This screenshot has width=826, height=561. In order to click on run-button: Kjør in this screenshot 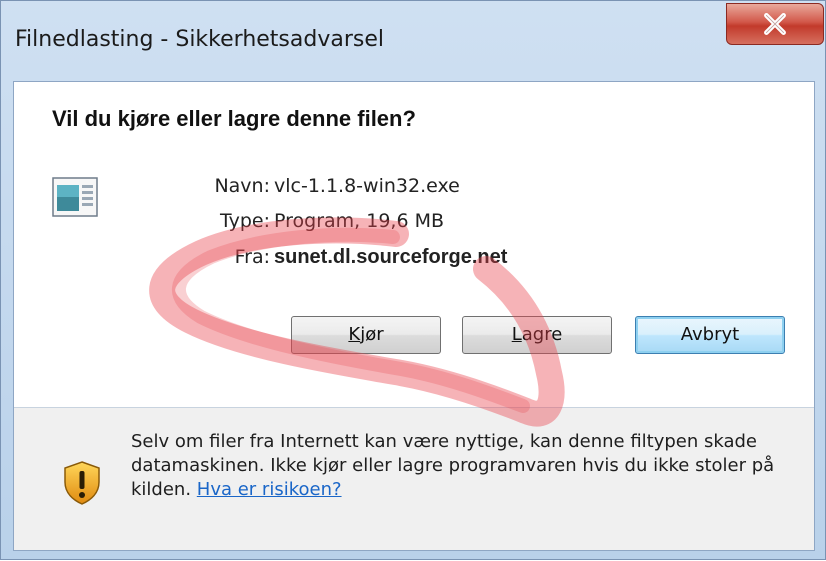, I will do `click(366, 335)`.